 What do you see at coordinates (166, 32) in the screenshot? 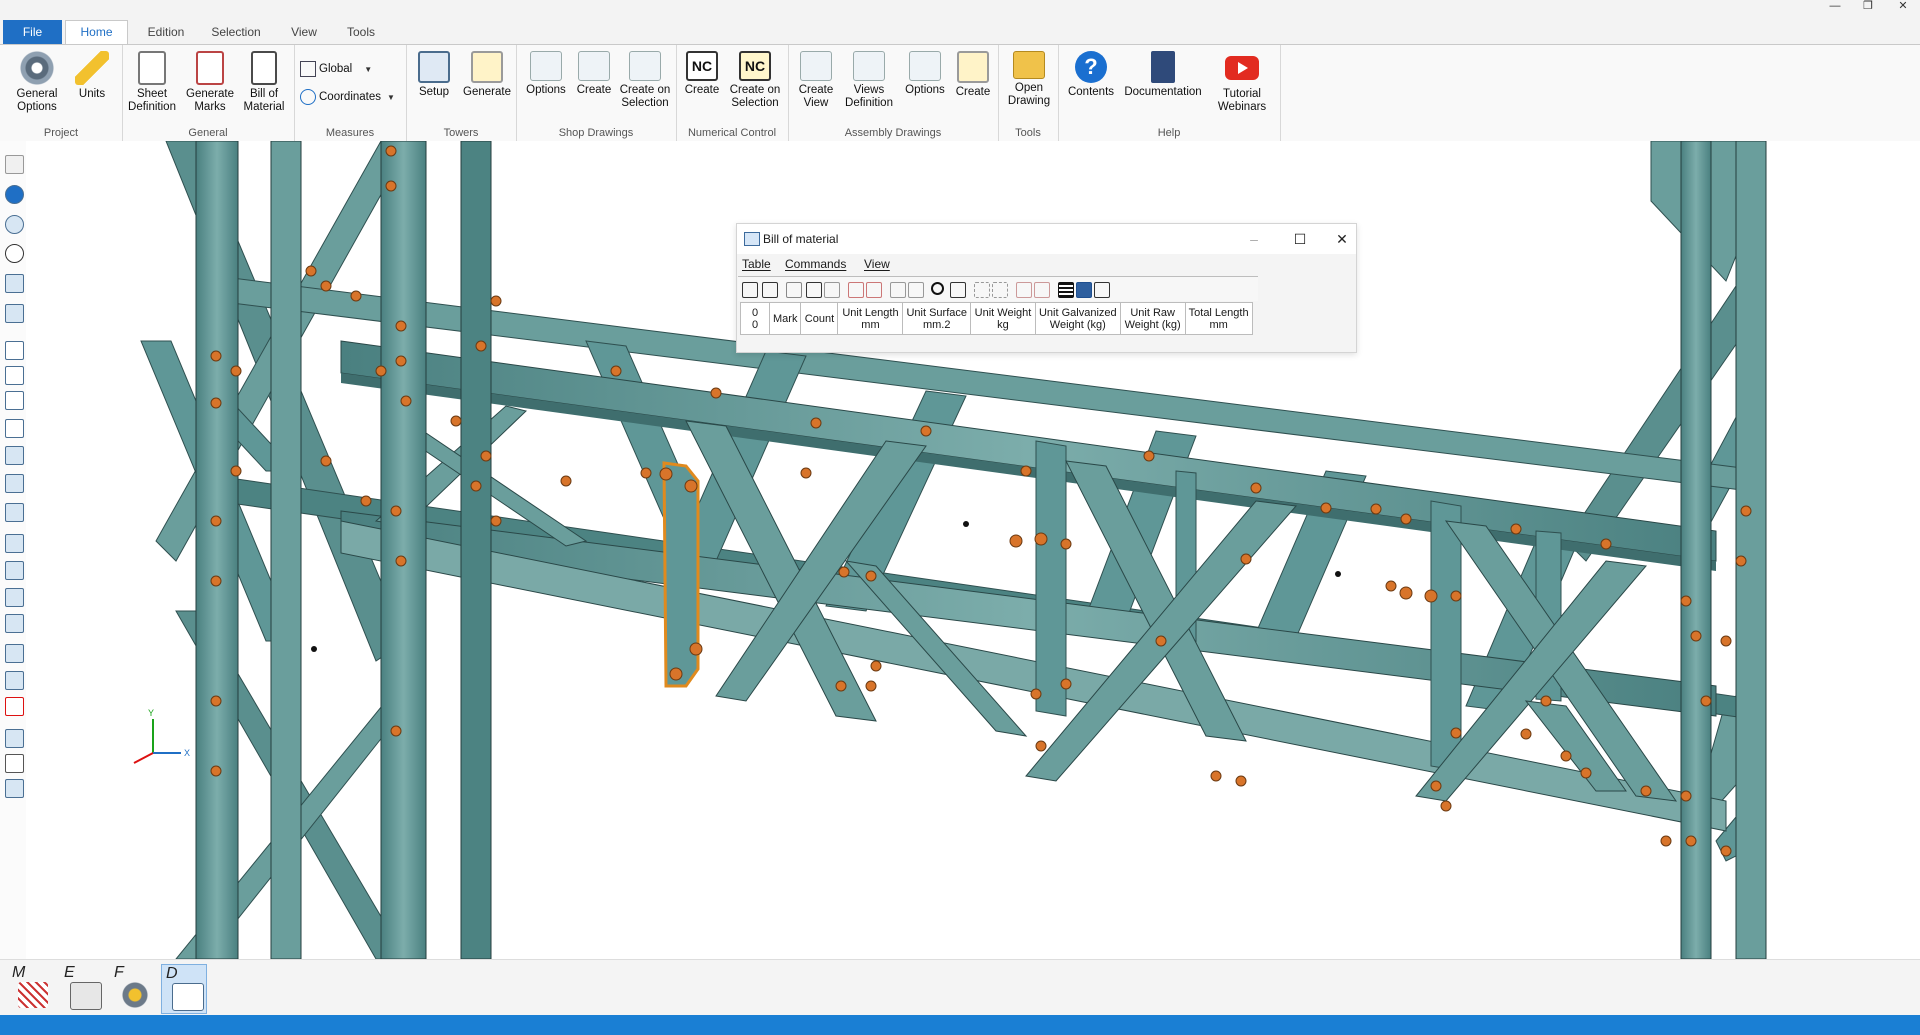
I see `tab-edition: Edition` at bounding box center [166, 32].